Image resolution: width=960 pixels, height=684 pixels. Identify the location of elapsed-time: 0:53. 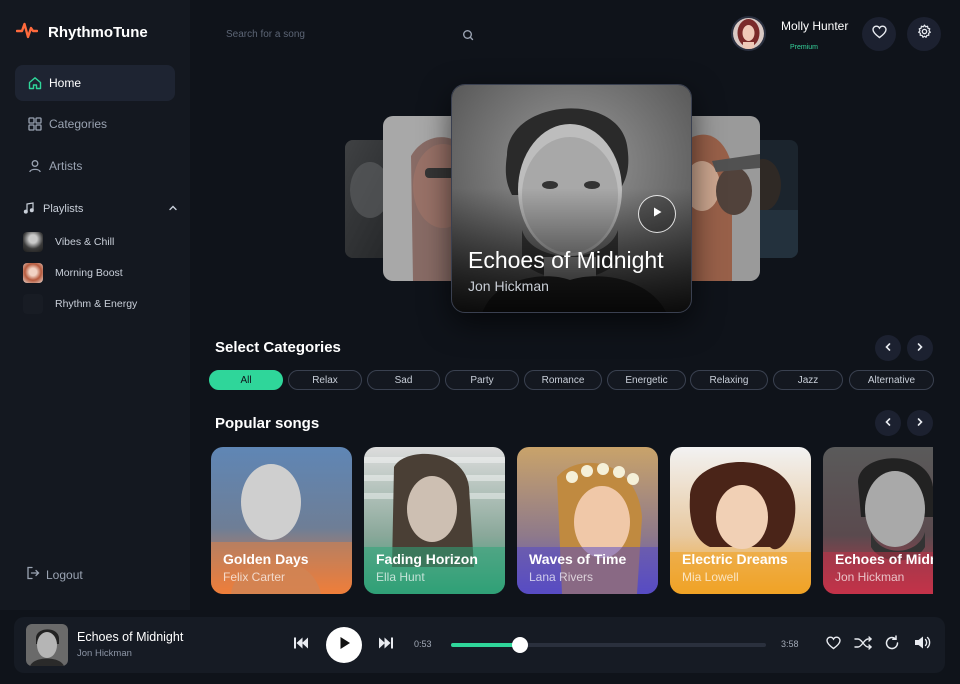
(423, 644).